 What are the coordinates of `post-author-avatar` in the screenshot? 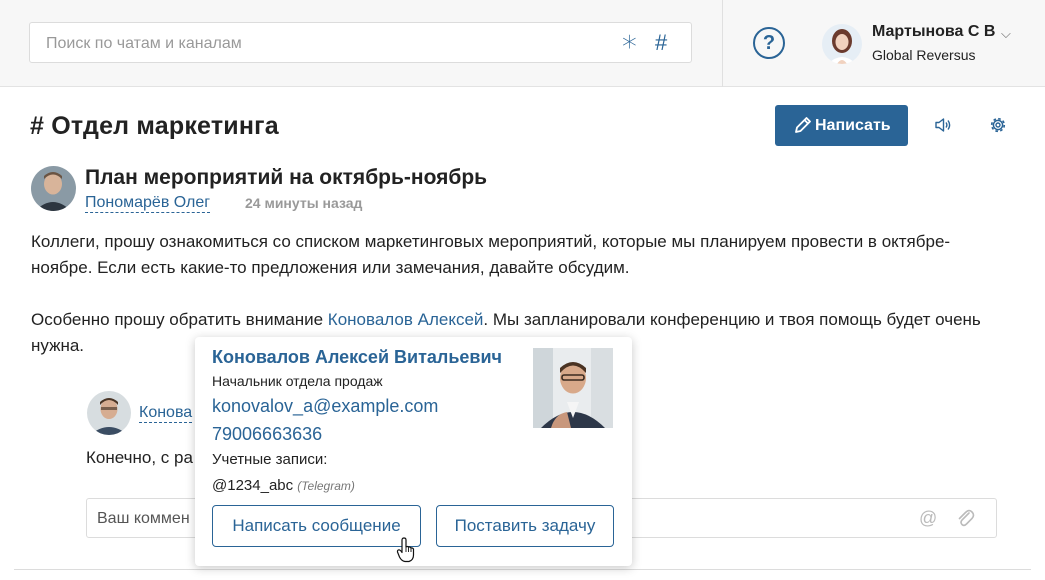 It's located at (53, 188).